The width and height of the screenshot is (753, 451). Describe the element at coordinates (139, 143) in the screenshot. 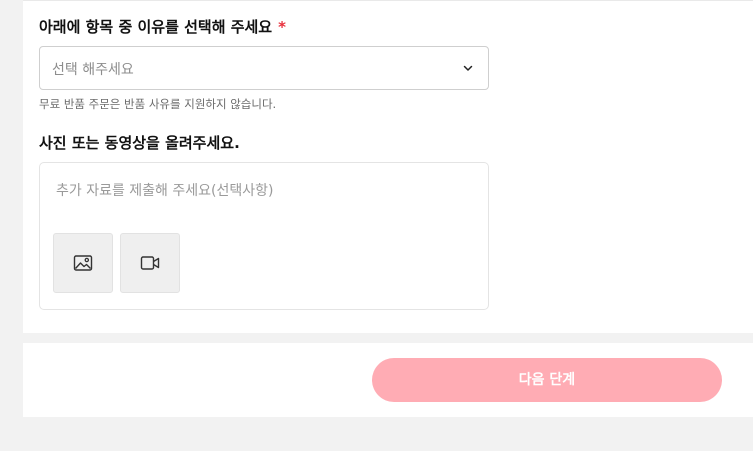

I see `media-label: 사진 또는 동영상을 올려주세요.` at that location.